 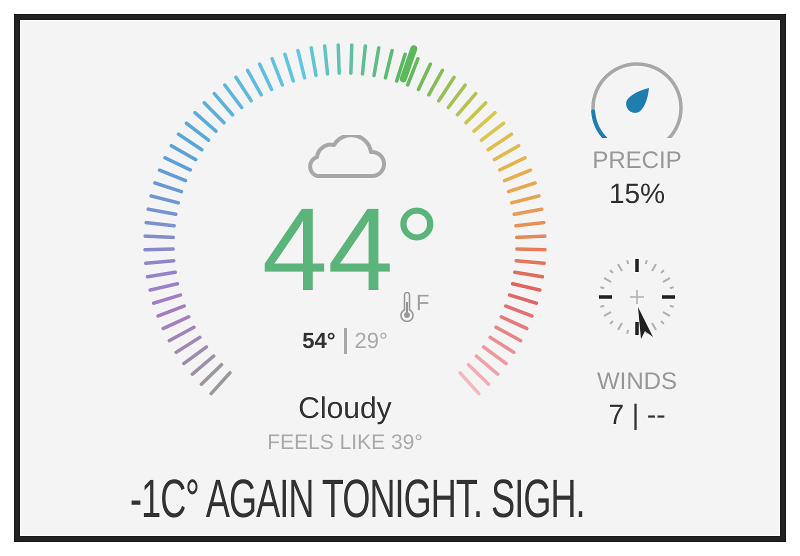 What do you see at coordinates (407, 307) in the screenshot?
I see `thermometer-icon` at bounding box center [407, 307].